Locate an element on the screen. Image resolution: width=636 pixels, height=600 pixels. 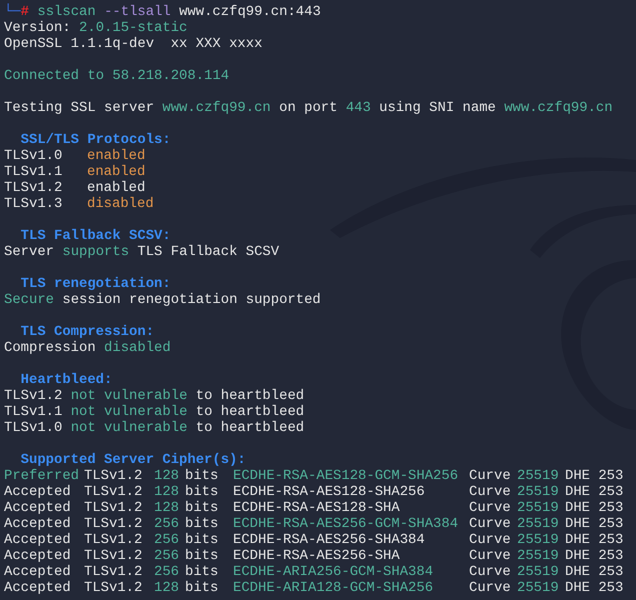
output-text: Version: is located at coordinates (37, 28).